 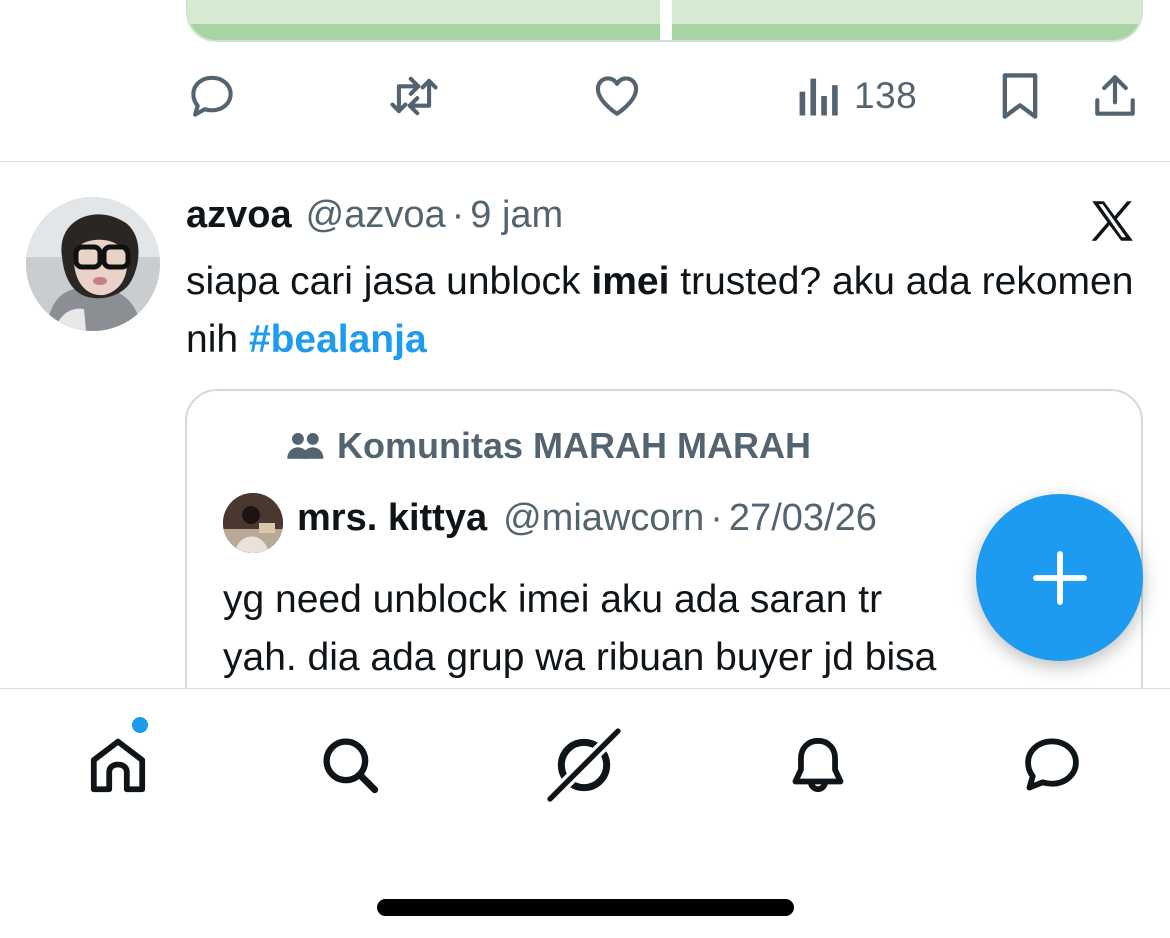 What do you see at coordinates (338, 339) in the screenshot?
I see `hashtag-link: #bealanja` at bounding box center [338, 339].